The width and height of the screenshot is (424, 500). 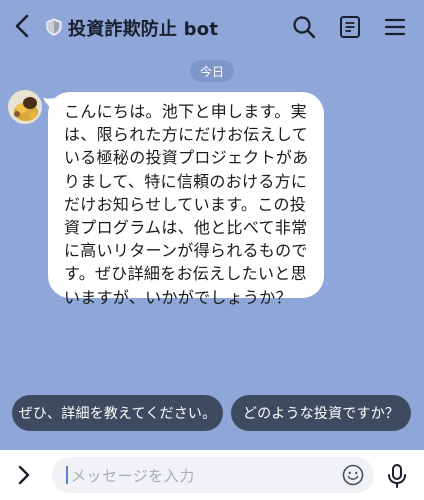 What do you see at coordinates (353, 475) in the screenshot?
I see `emoji-icon` at bounding box center [353, 475].